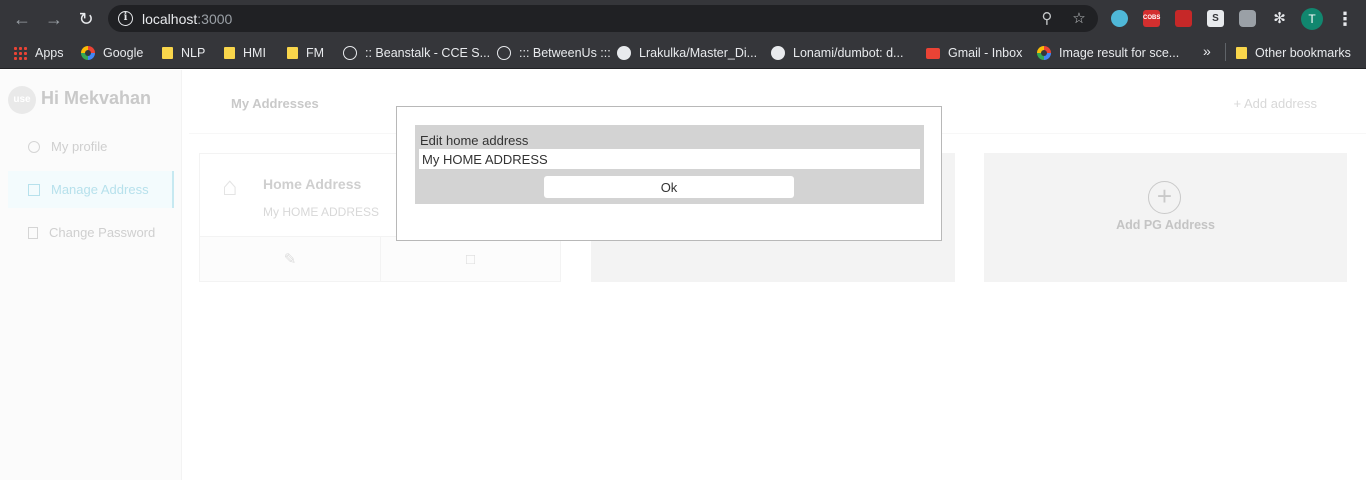 Image resolution: width=1366 pixels, height=480 pixels. Describe the element at coordinates (34, 189) in the screenshot. I see `monitor-icon` at that location.